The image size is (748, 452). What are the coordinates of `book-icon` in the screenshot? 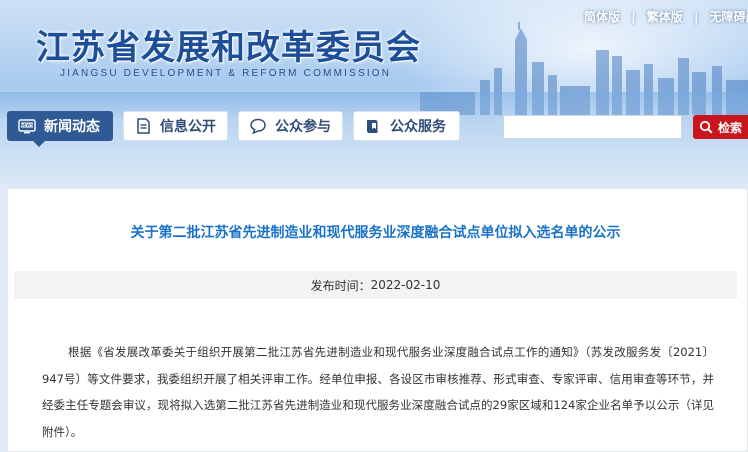 It's located at (372, 126).